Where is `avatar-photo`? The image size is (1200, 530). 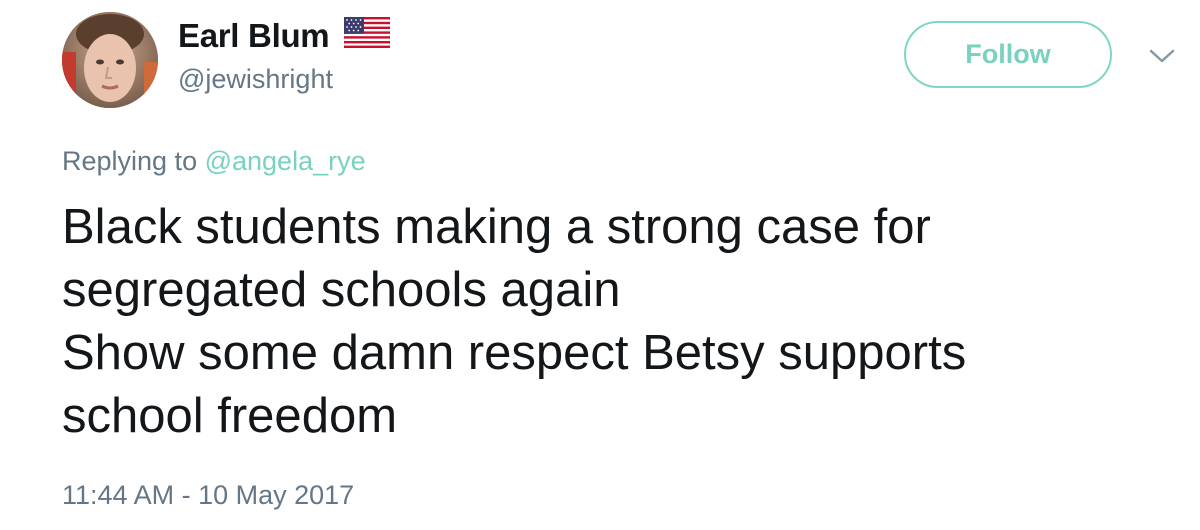 avatar-photo is located at coordinates (110, 60).